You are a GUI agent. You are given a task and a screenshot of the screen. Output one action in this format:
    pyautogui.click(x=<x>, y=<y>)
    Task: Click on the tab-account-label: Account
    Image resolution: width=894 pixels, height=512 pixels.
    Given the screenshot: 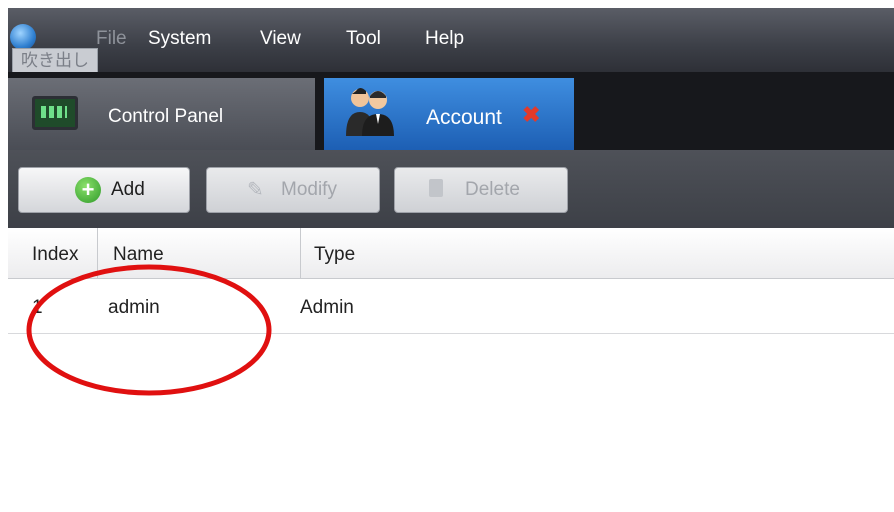 What is the action you would take?
    pyautogui.click(x=464, y=117)
    